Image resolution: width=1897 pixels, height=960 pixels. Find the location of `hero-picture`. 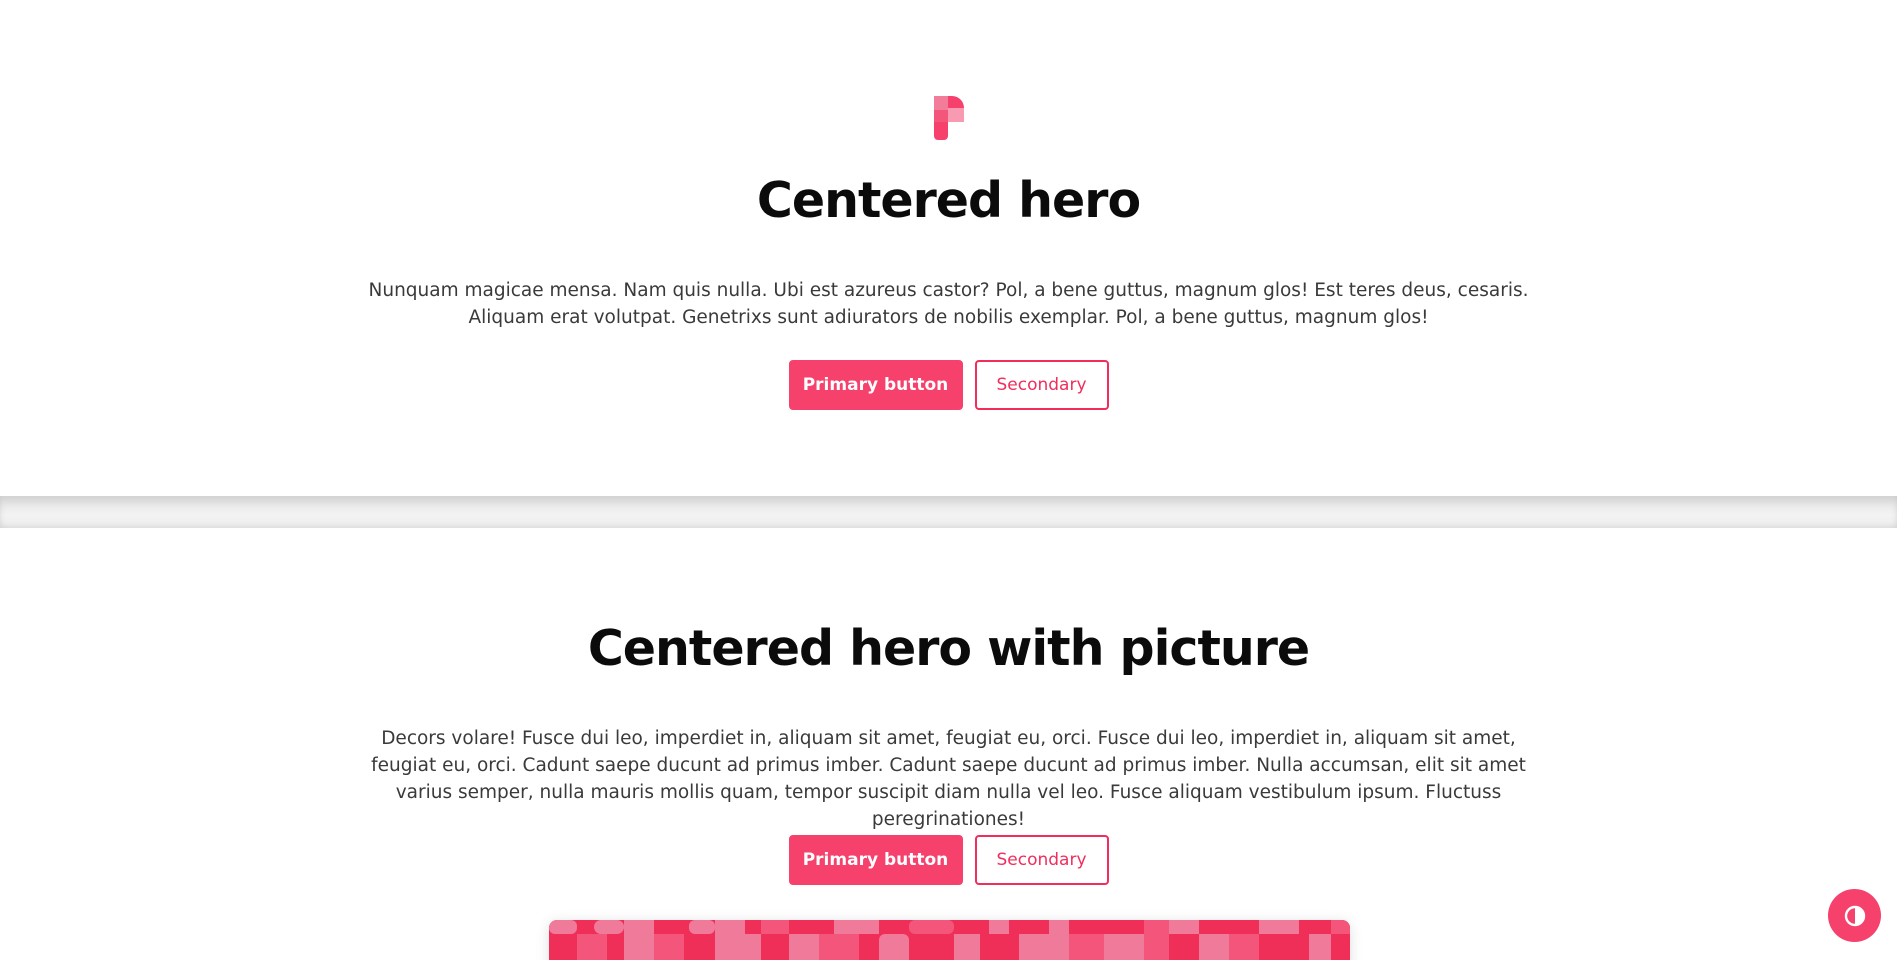

hero-picture is located at coordinates (949, 940).